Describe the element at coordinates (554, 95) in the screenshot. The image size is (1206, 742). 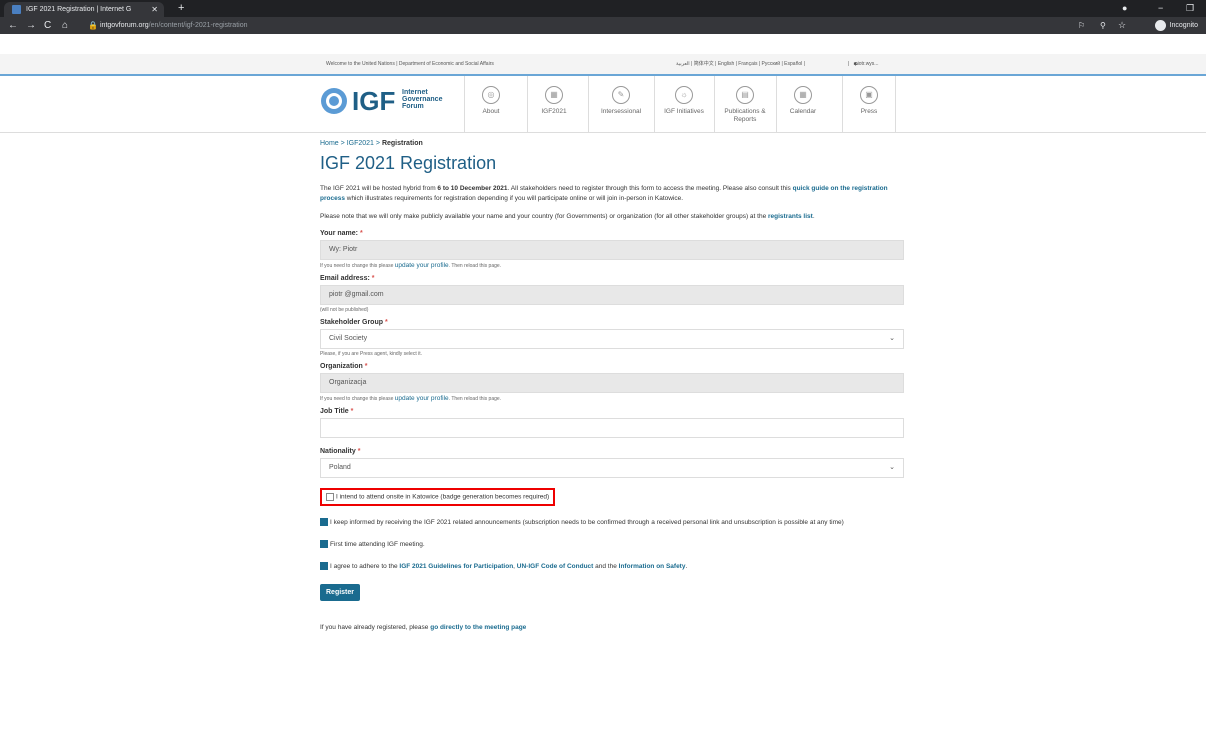
I see `calendar-icon: ▦` at that location.